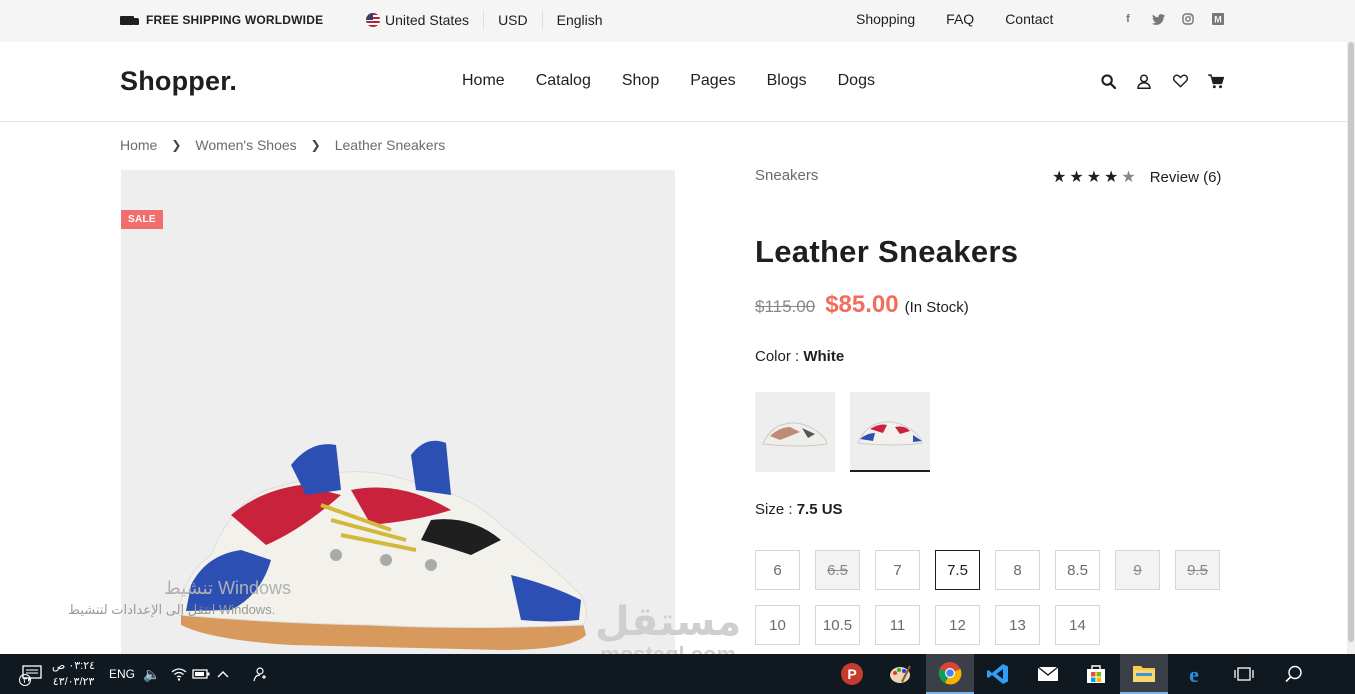 This screenshot has height=694, width=1355. I want to click on size-option-6: 6, so click(777, 570).